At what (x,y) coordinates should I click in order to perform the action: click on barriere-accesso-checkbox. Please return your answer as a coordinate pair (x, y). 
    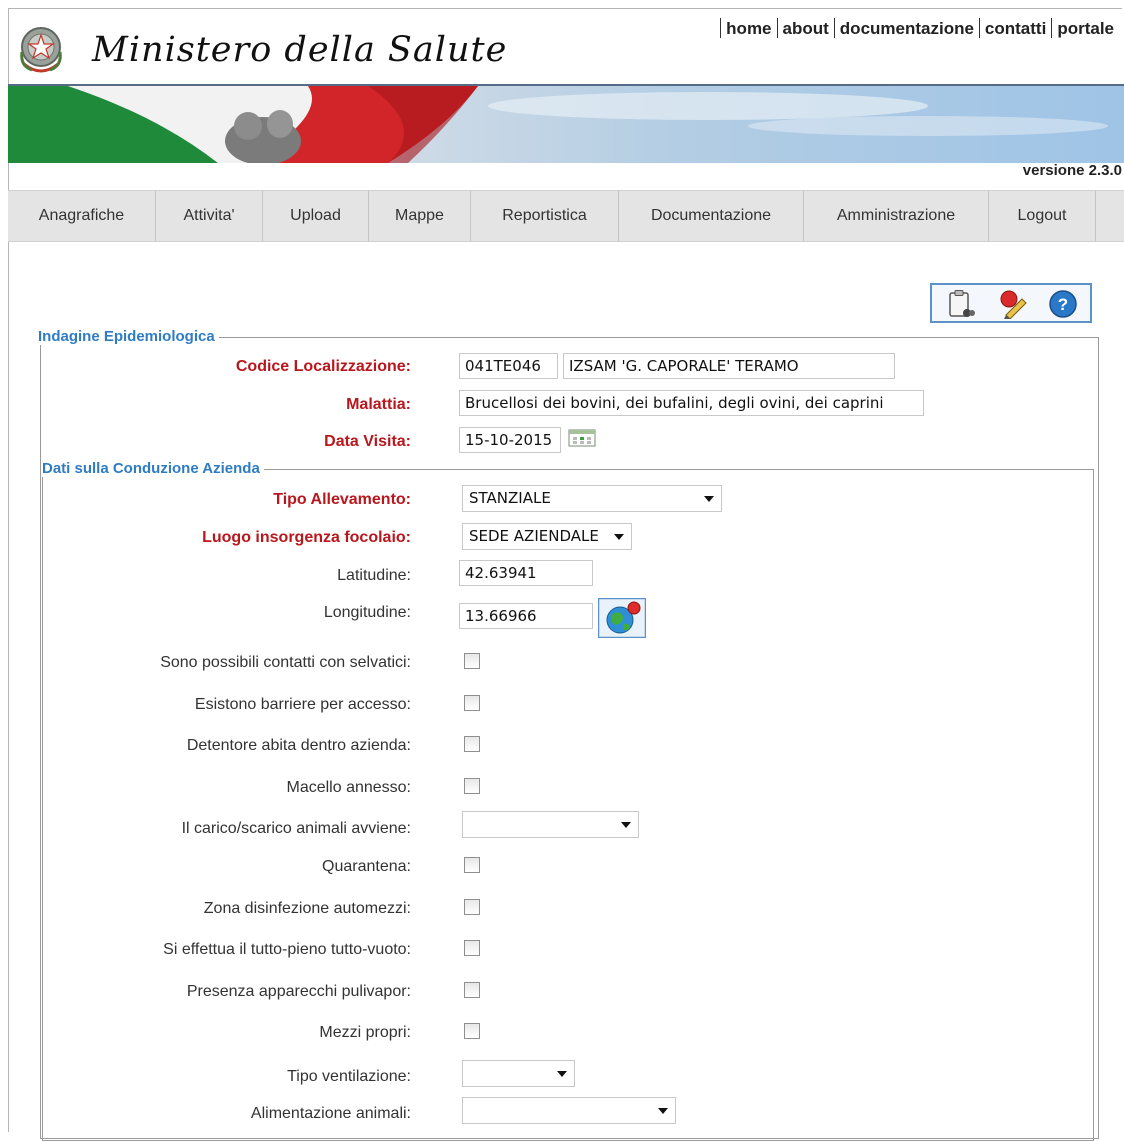
    Looking at the image, I should click on (472, 703).